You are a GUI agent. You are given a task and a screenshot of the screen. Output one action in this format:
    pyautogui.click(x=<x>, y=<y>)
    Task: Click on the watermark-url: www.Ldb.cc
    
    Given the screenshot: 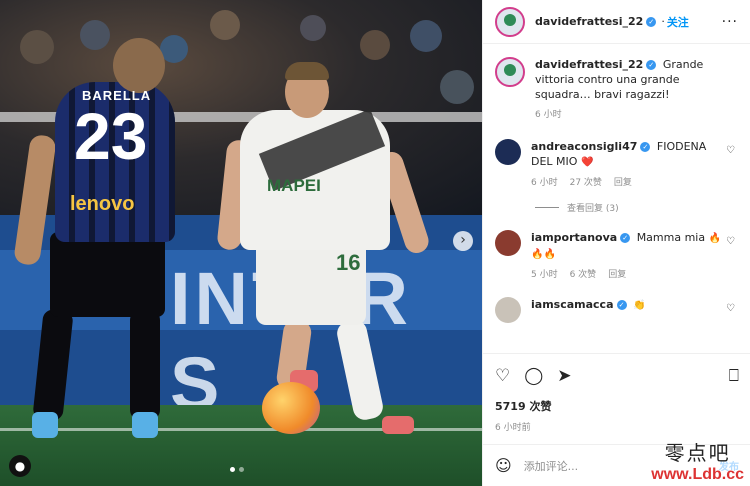 What is the action you would take?
    pyautogui.click(x=697, y=474)
    